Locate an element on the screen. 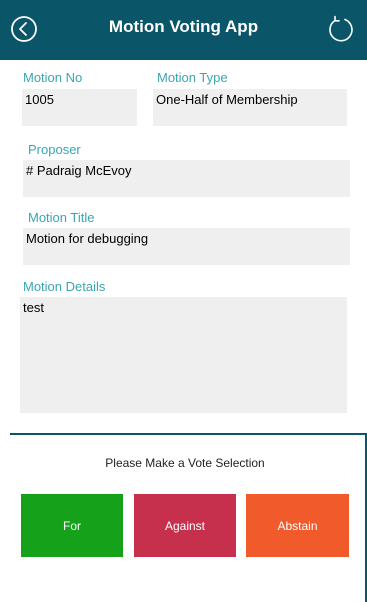 This screenshot has height=602, width=367. vote-abstain-button: Abstain is located at coordinates (297, 525).